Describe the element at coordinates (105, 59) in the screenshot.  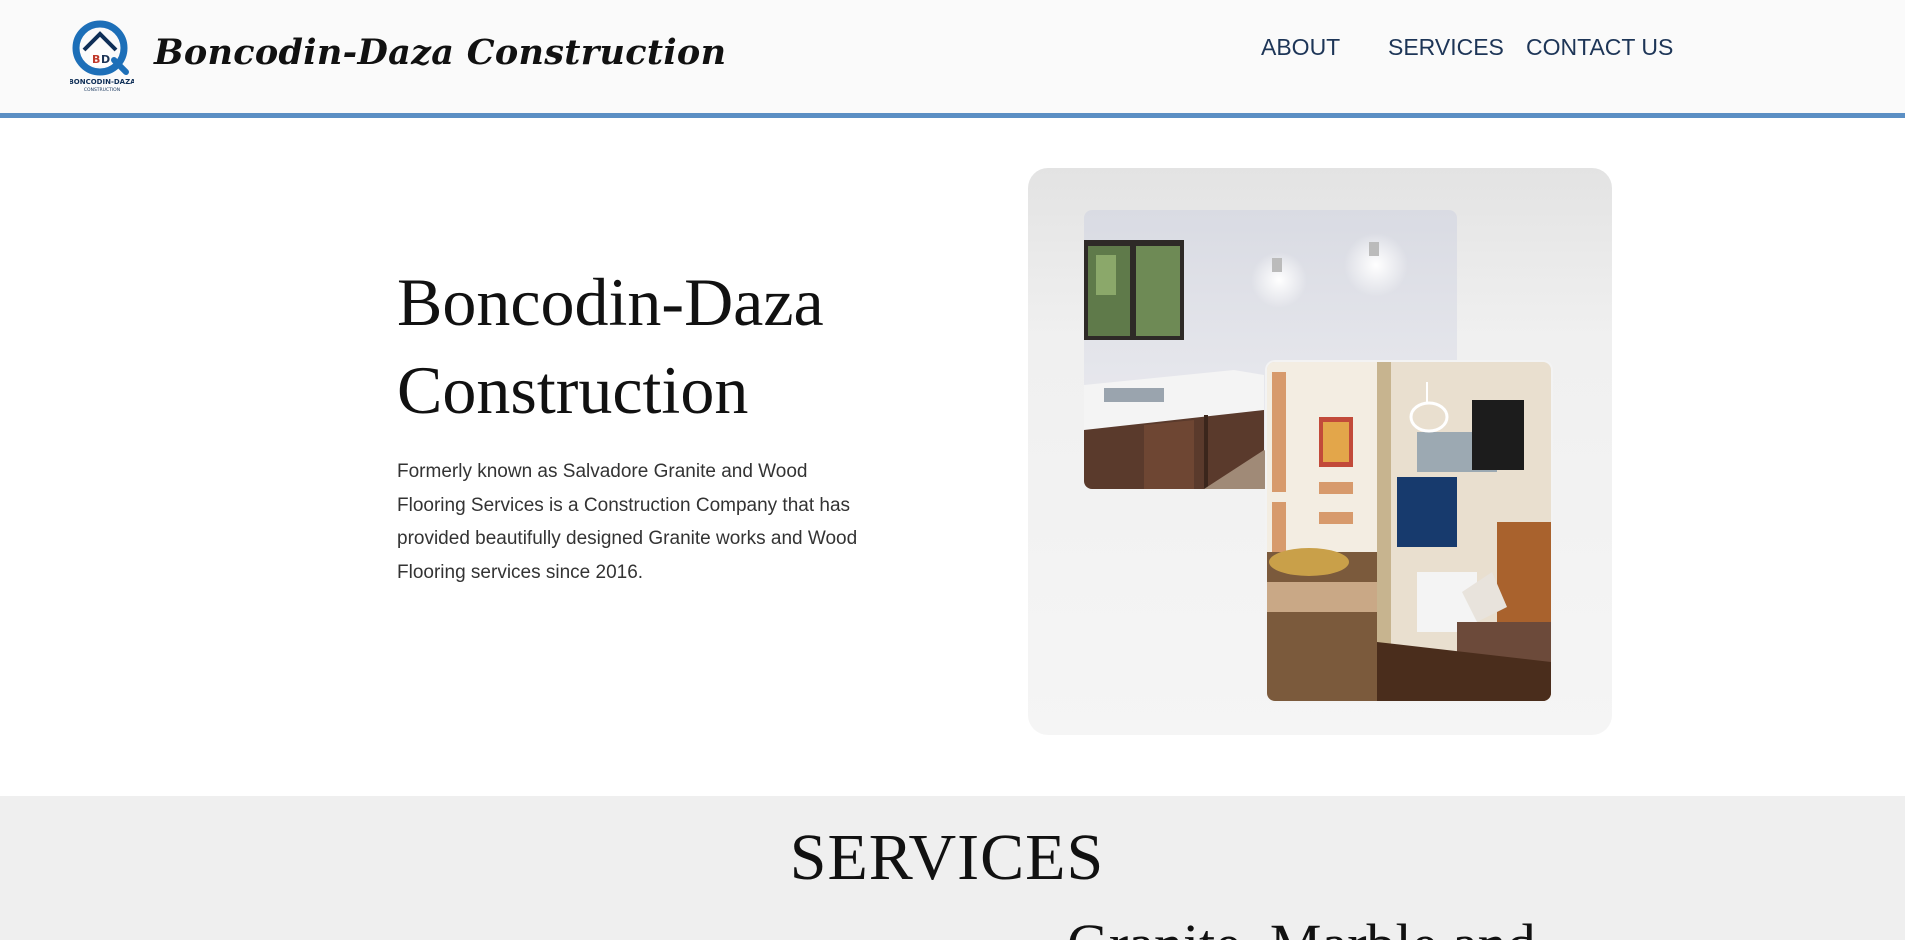
I see `svg-text: D` at that location.